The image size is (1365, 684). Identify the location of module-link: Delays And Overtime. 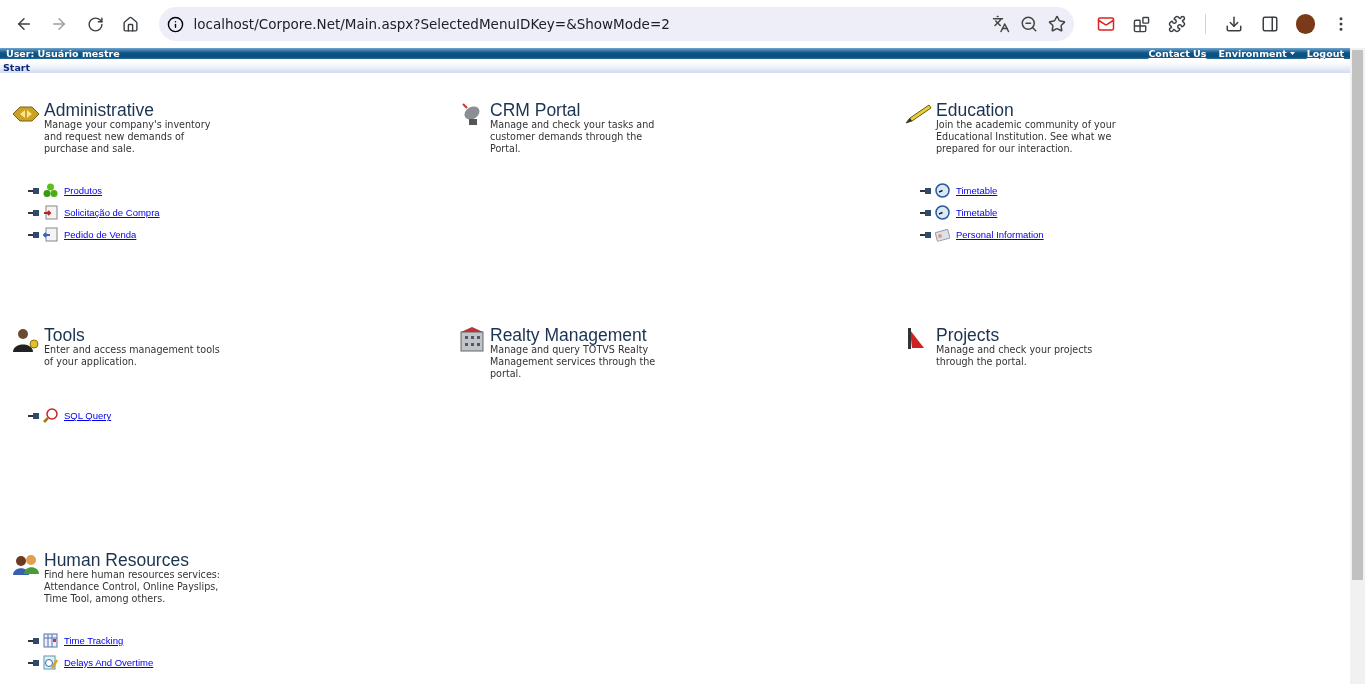
(109, 662).